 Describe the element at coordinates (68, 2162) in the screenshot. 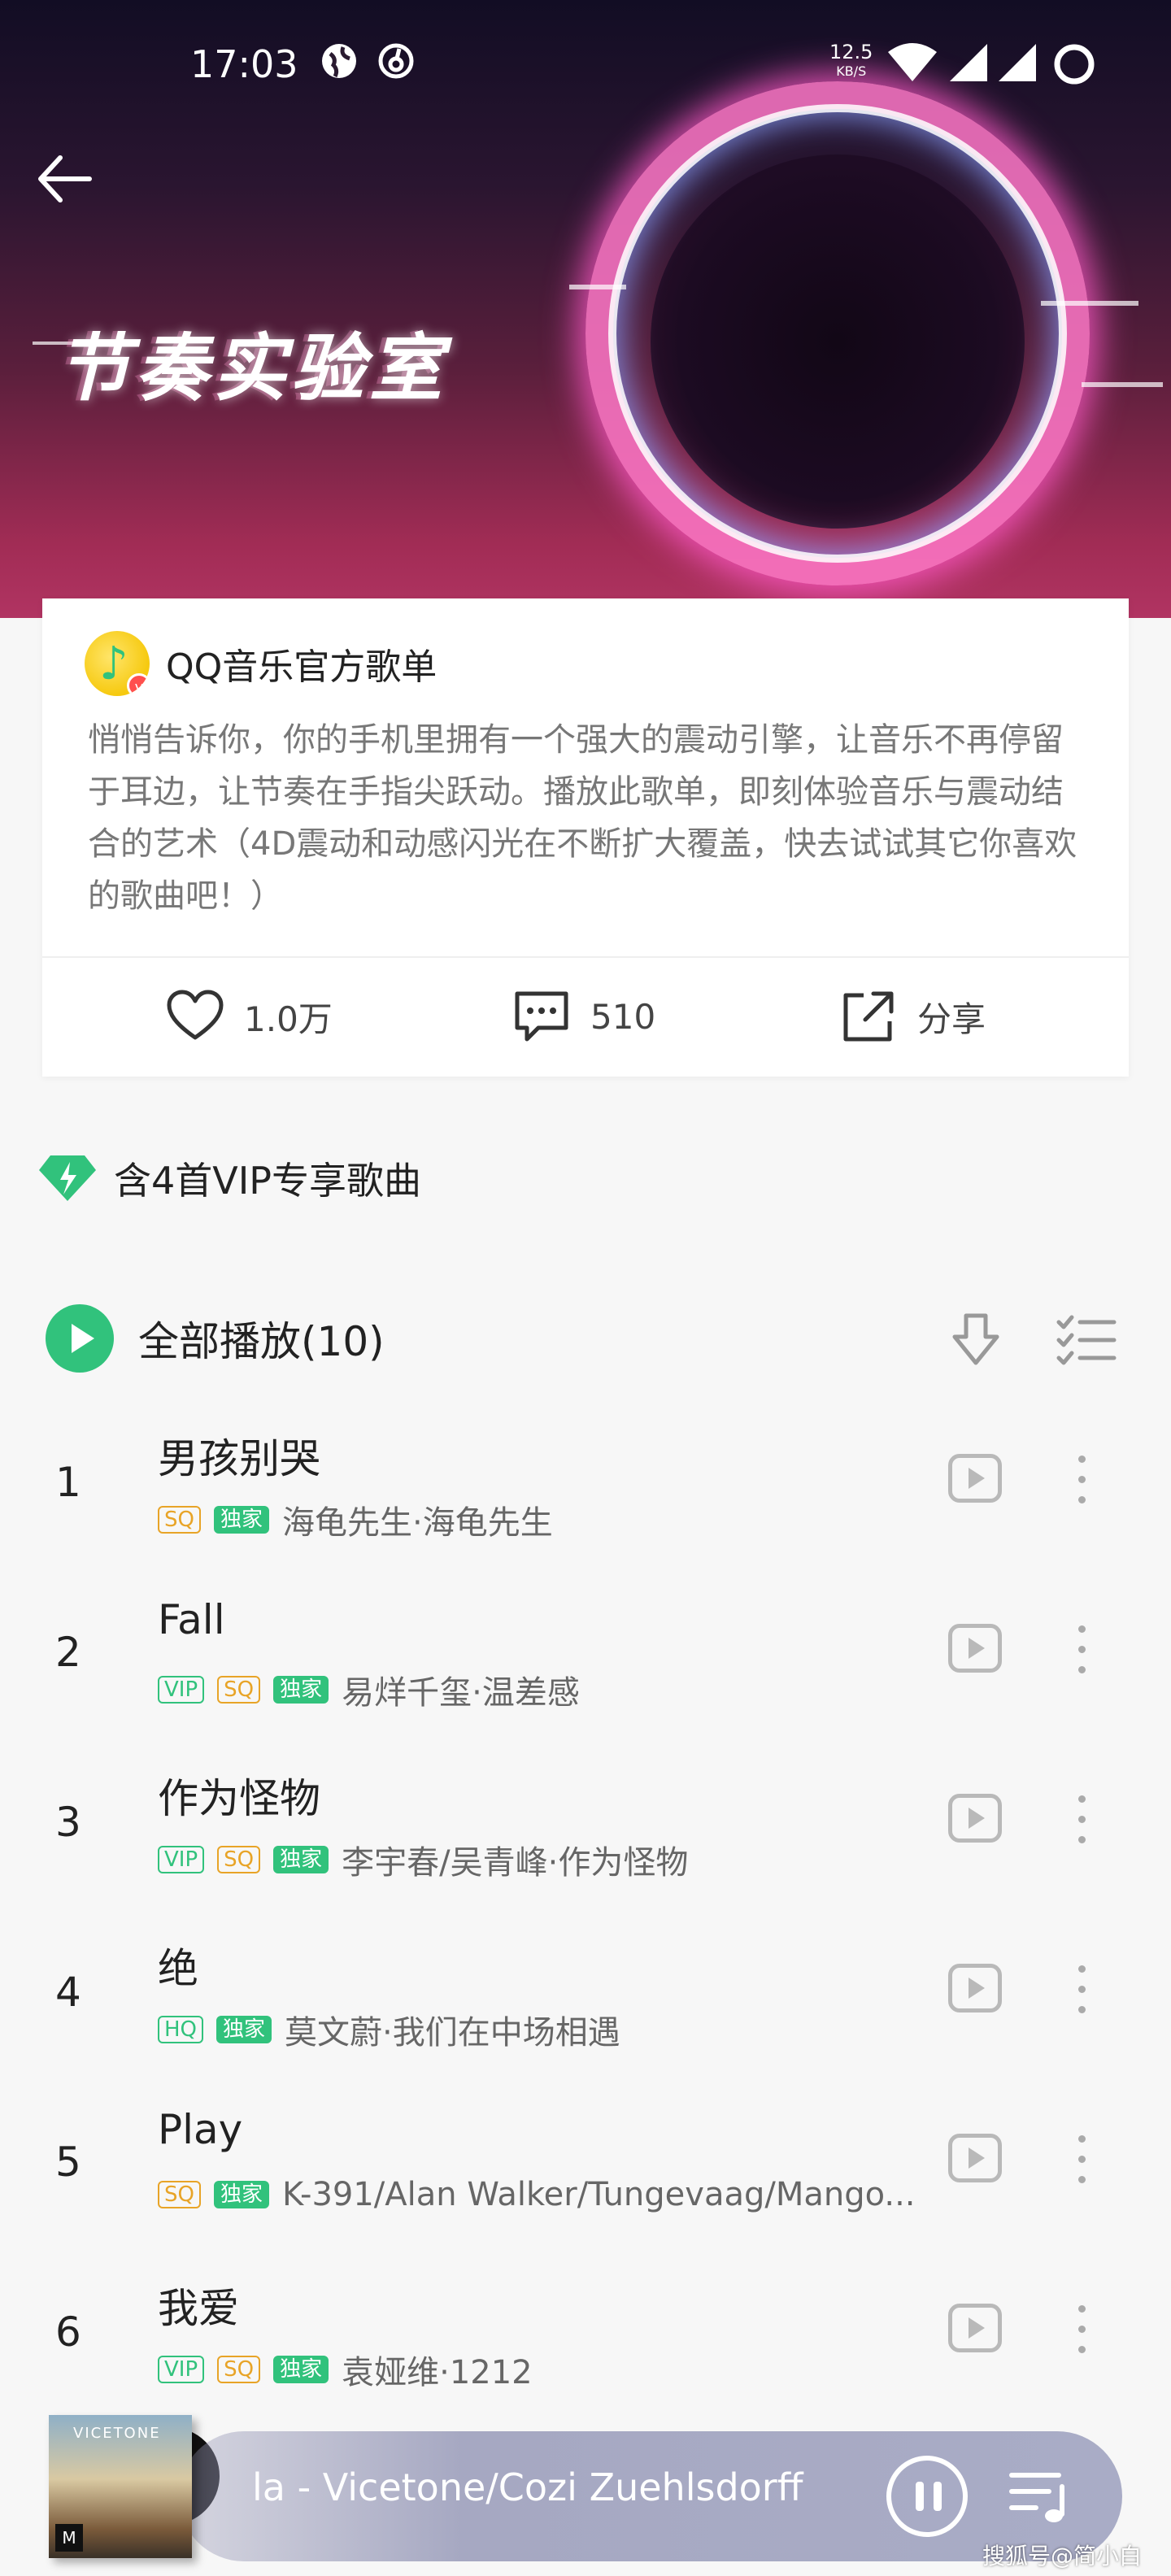

I see `song-number: 5` at that location.